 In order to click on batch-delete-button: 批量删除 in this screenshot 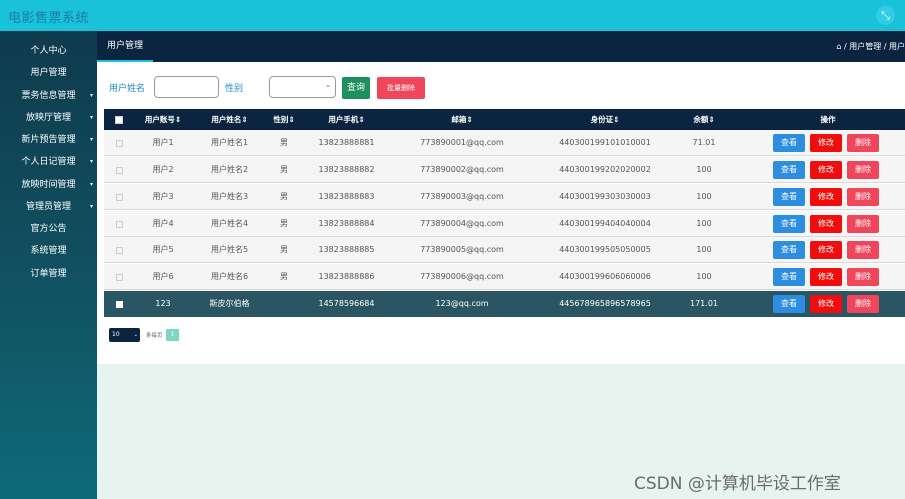, I will do `click(401, 88)`.